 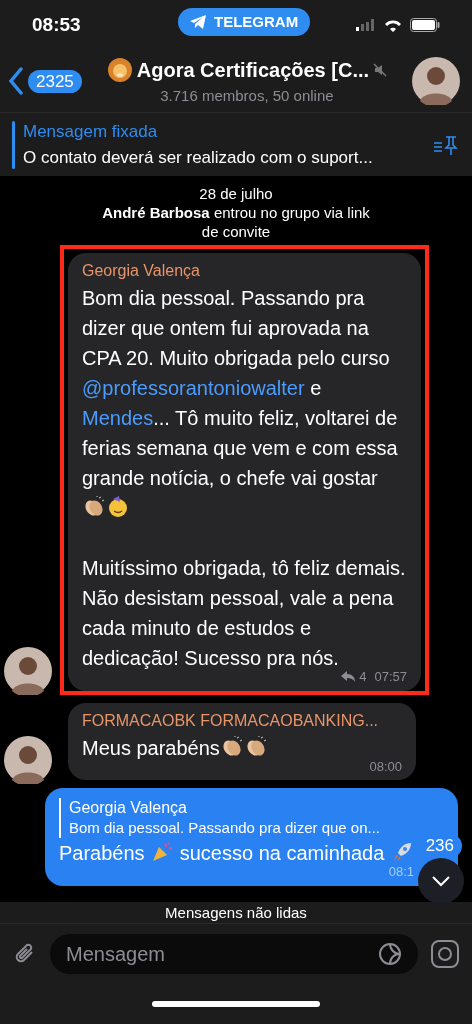 What do you see at coordinates (390, 954) in the screenshot?
I see `sticker-icon` at bounding box center [390, 954].